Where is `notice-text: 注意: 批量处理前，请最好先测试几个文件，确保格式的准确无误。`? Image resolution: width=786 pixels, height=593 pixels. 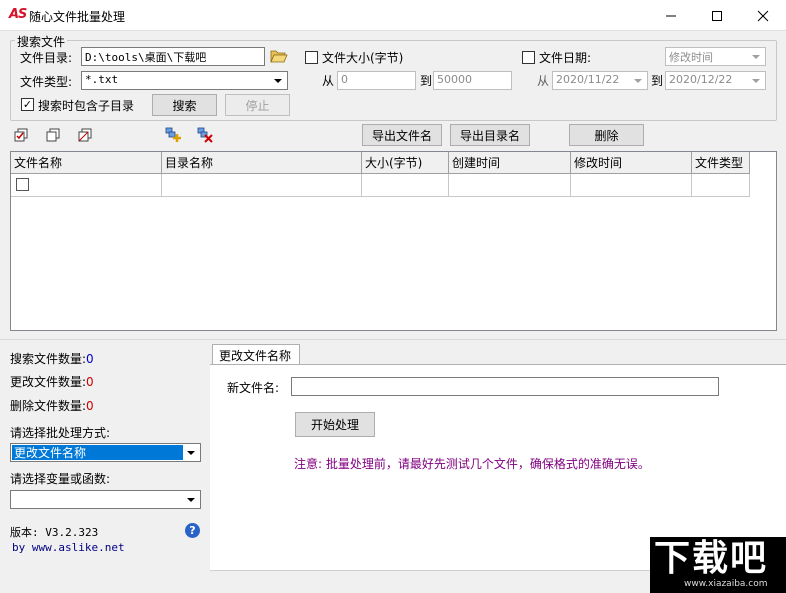 notice-text: 注意: 批量处理前，请最好先测试几个文件，确保格式的准确无误。 is located at coordinates (472, 464).